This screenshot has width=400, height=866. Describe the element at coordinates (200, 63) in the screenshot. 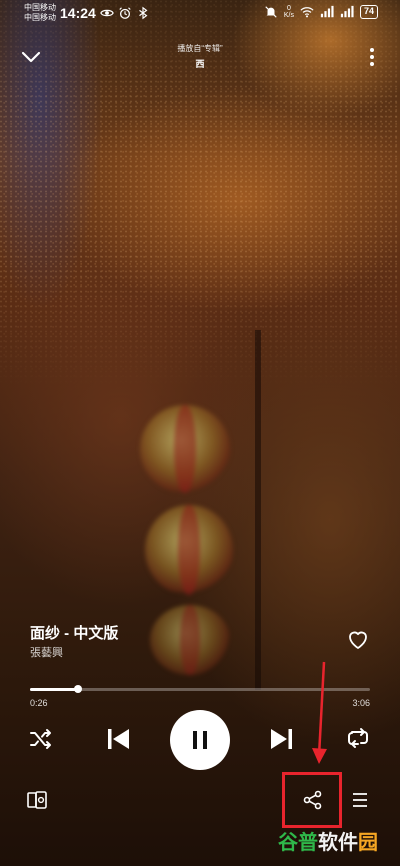

I see `album-name: 西` at that location.